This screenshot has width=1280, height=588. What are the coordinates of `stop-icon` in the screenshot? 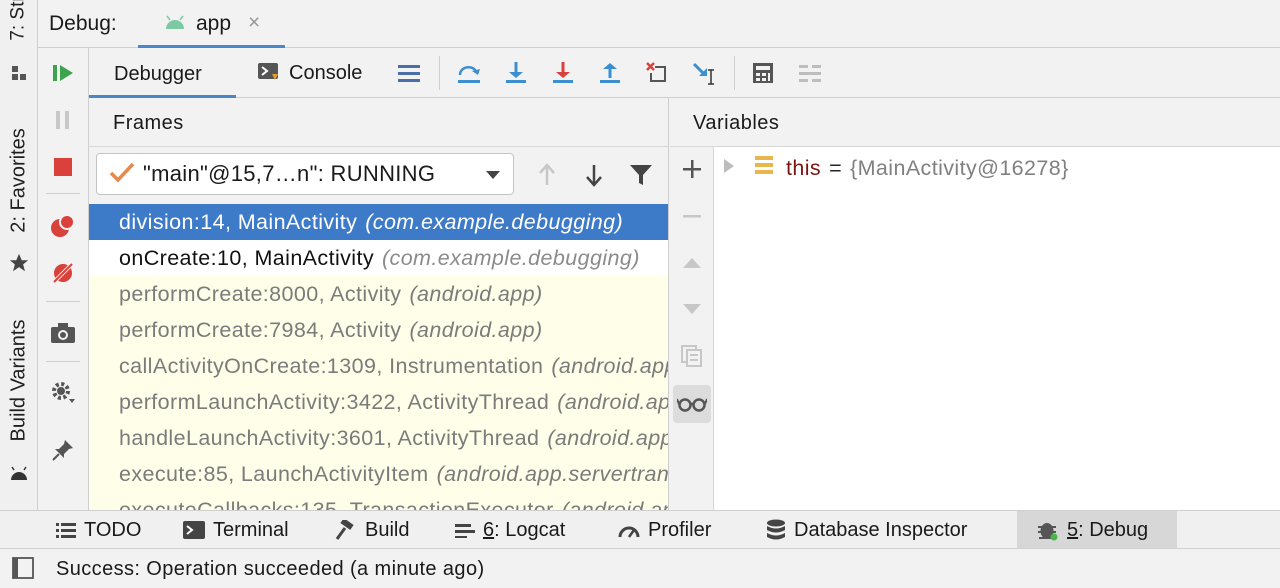 It's located at (63, 167).